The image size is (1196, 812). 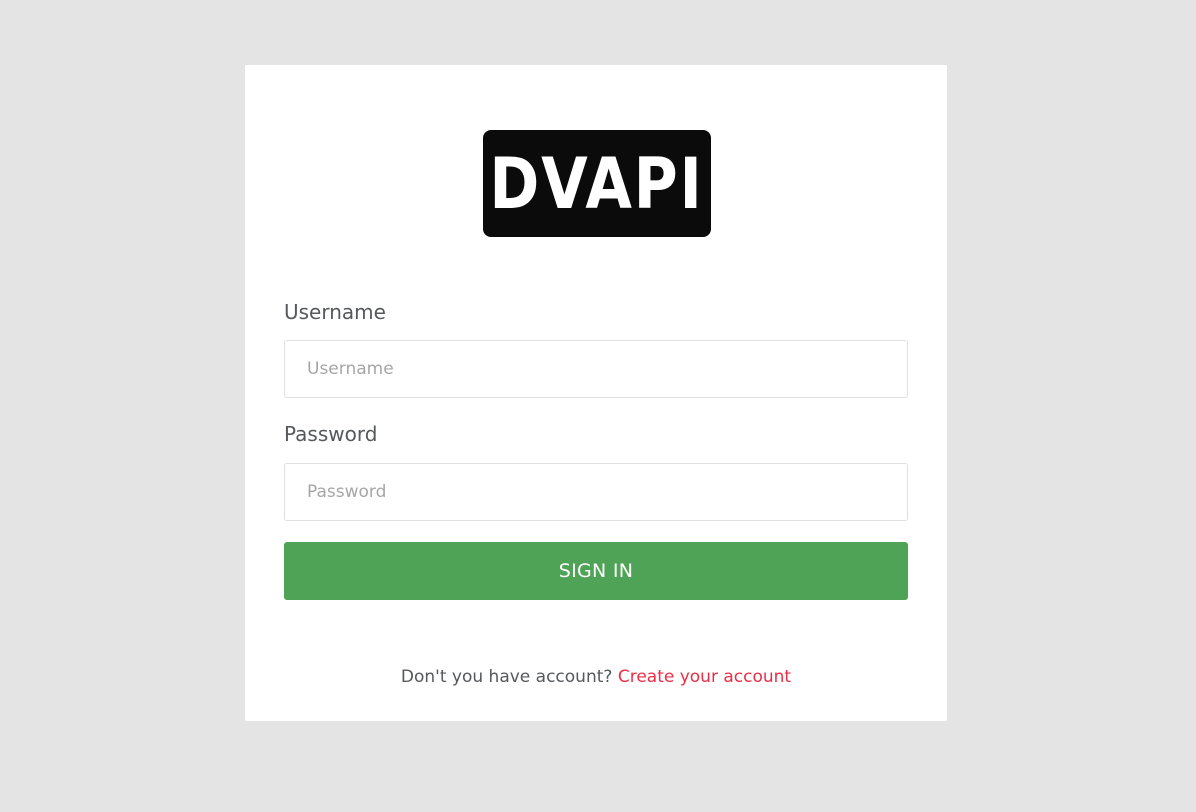 I want to click on sign-in-button: SIGN IN, so click(x=596, y=571).